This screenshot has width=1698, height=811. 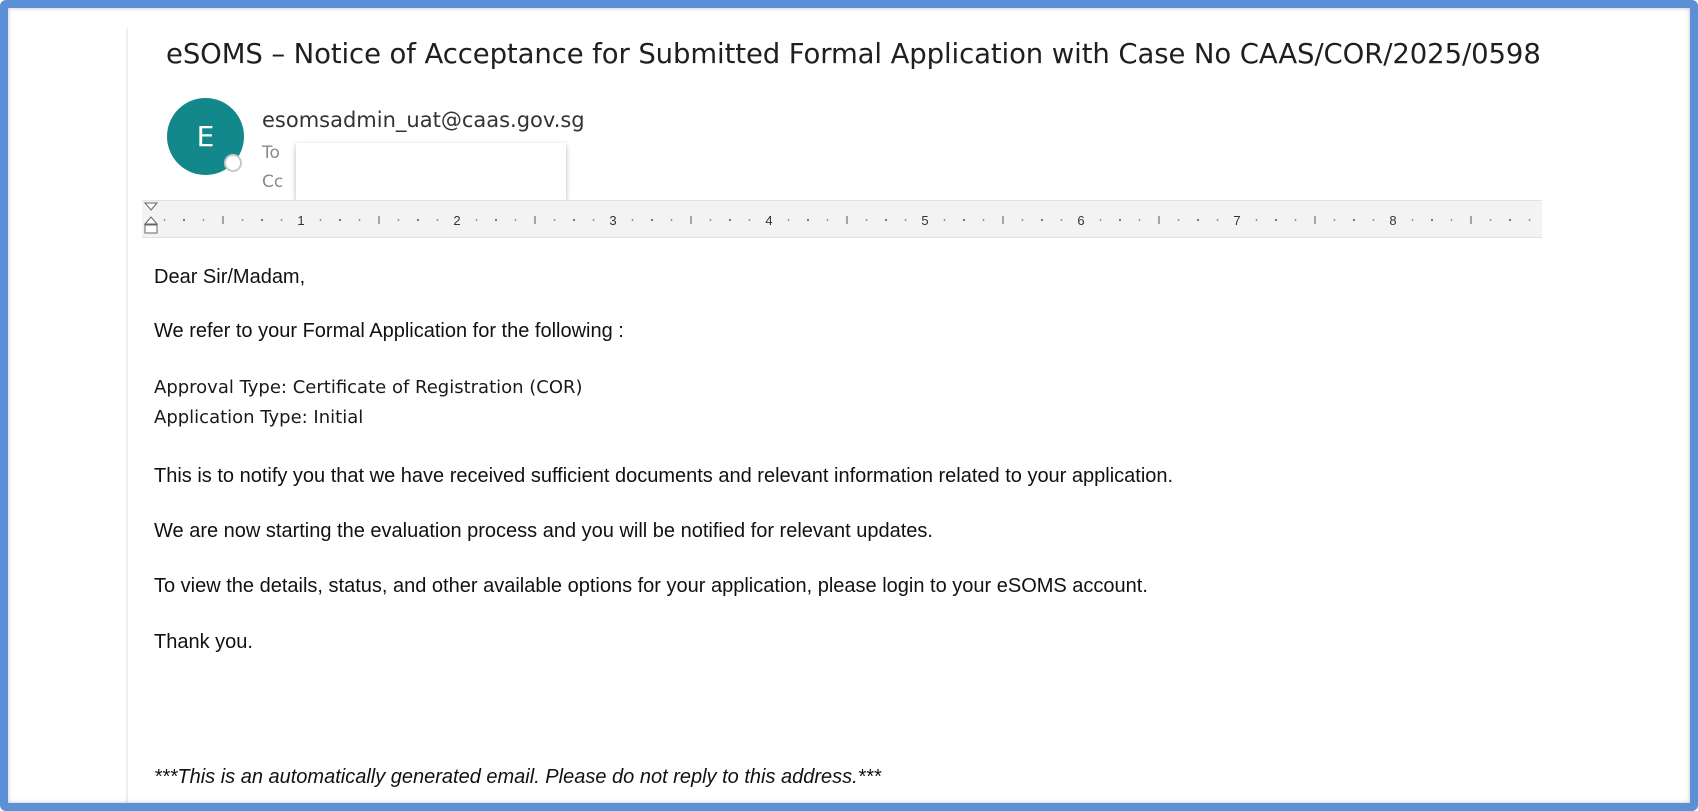 What do you see at coordinates (456, 220) in the screenshot?
I see `ruler-number: 2` at bounding box center [456, 220].